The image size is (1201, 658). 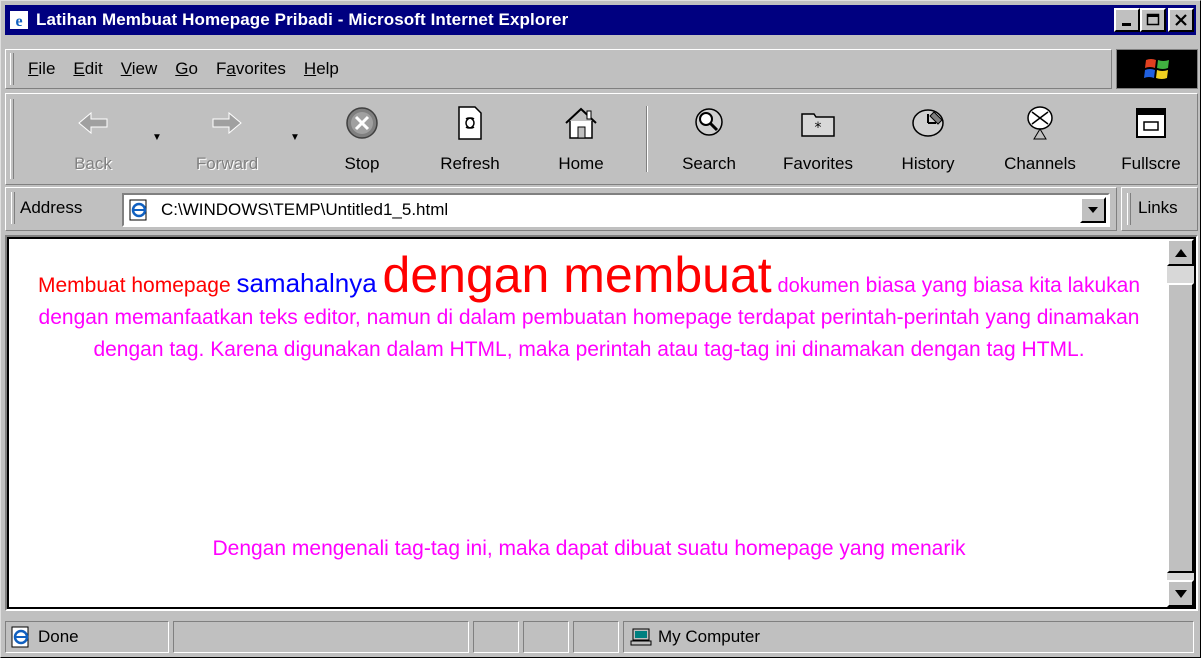 What do you see at coordinates (93, 123) in the screenshot?
I see `back-arrow-icon` at bounding box center [93, 123].